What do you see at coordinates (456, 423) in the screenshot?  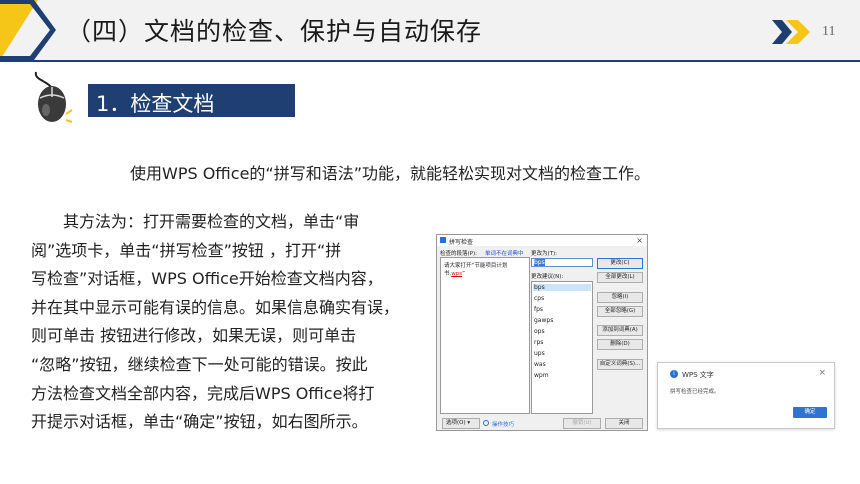 I see `options-label: 选项(O)` at bounding box center [456, 423].